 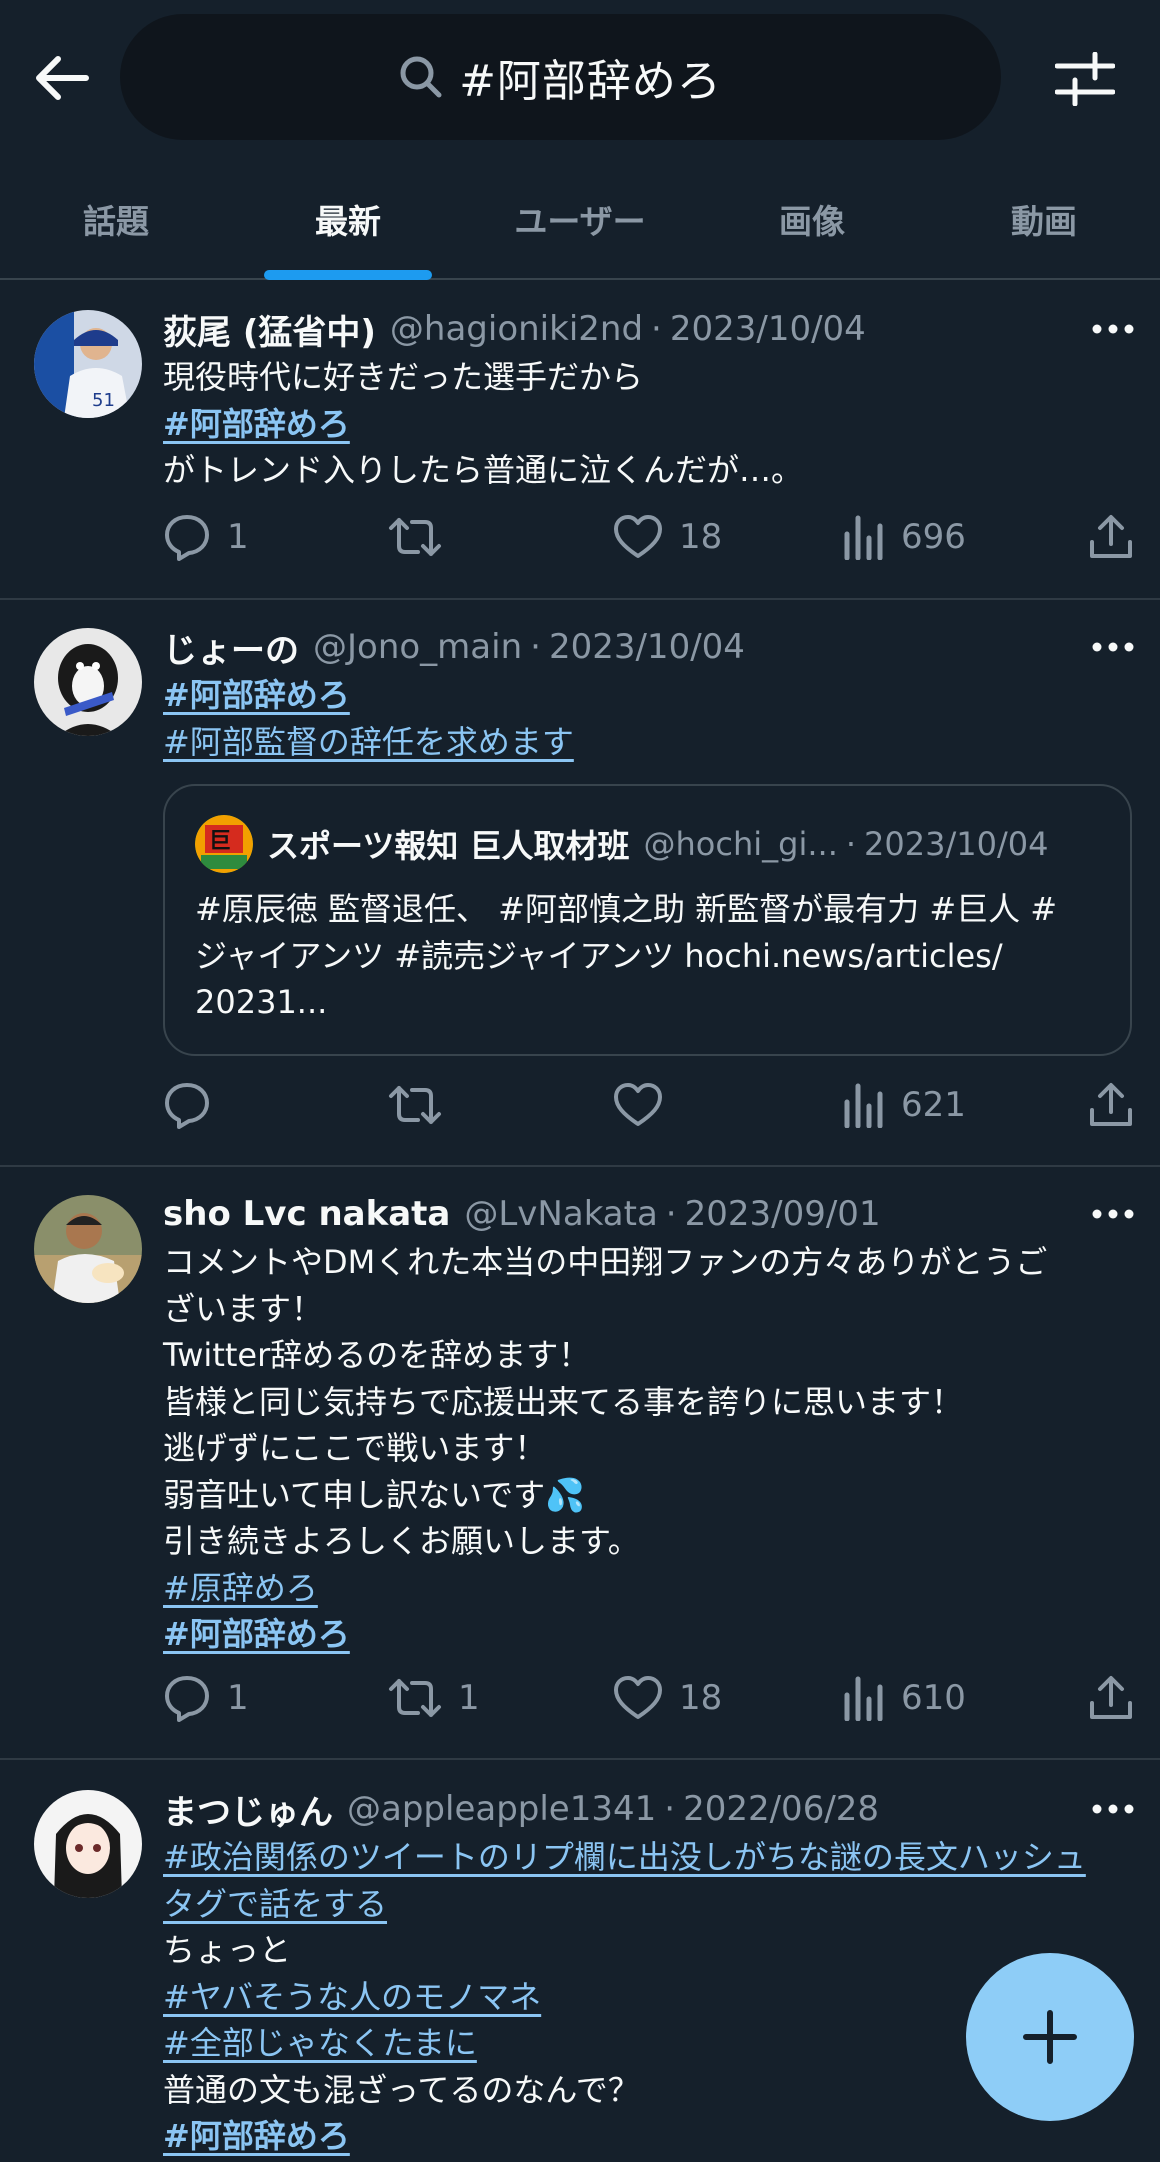 What do you see at coordinates (368, 742) in the screenshot?
I see `hashtag-link: #阿部監督の辞任を求めます` at bounding box center [368, 742].